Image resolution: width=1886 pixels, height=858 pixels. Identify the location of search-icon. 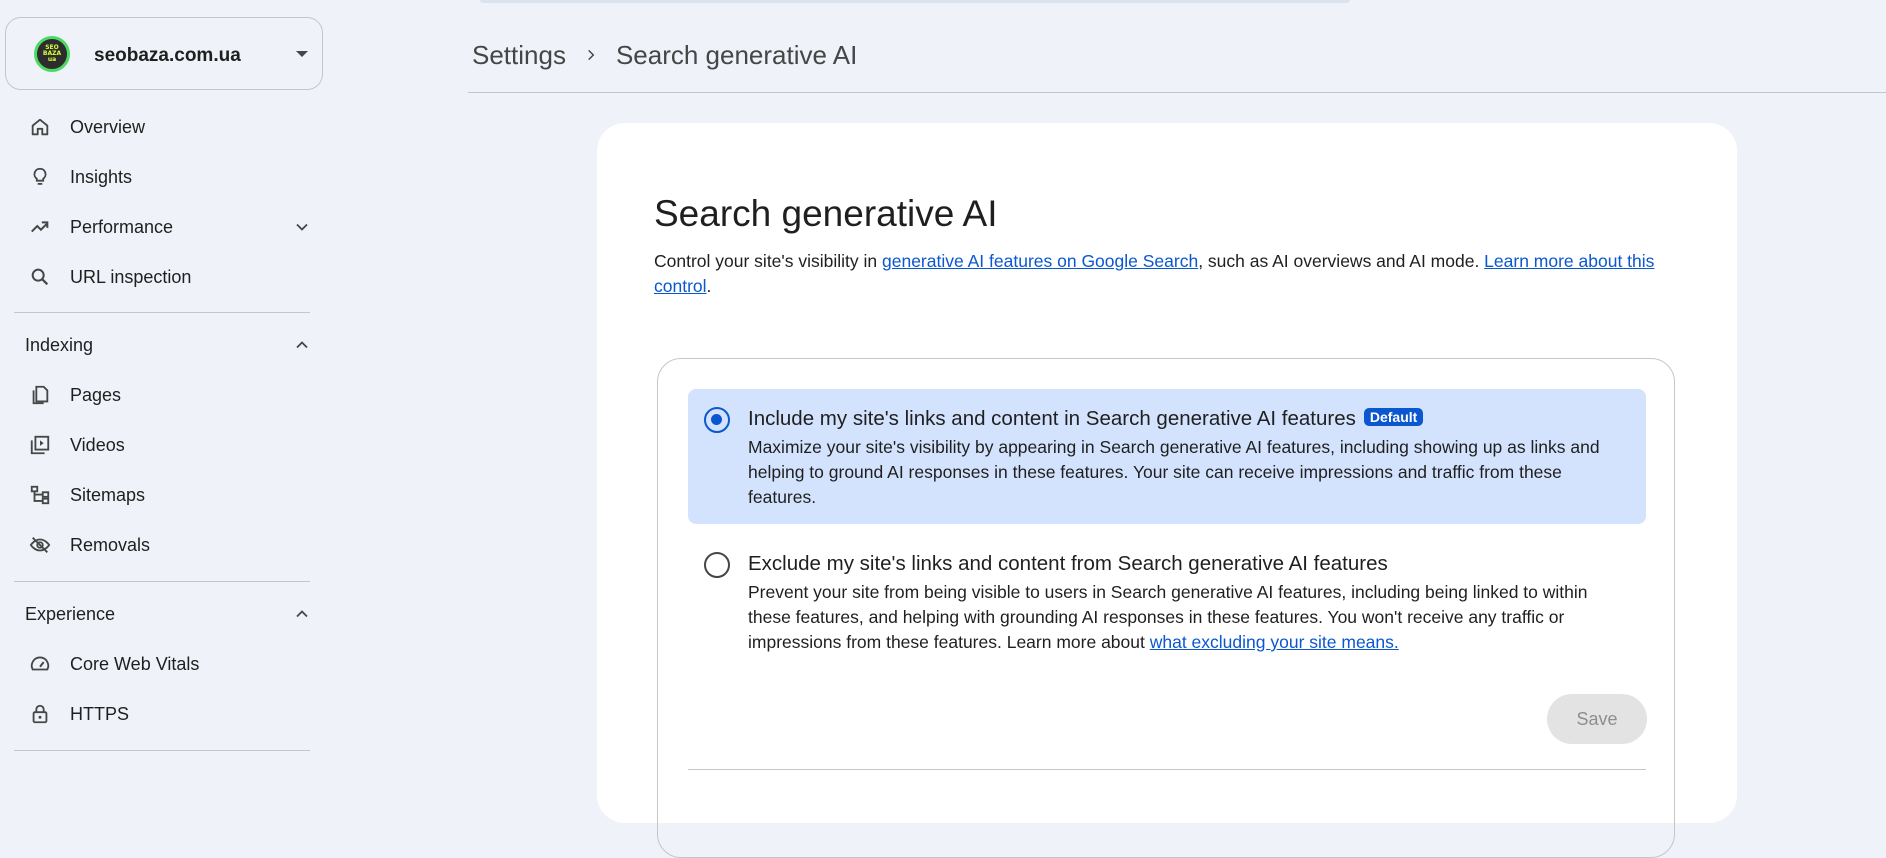
(40, 277).